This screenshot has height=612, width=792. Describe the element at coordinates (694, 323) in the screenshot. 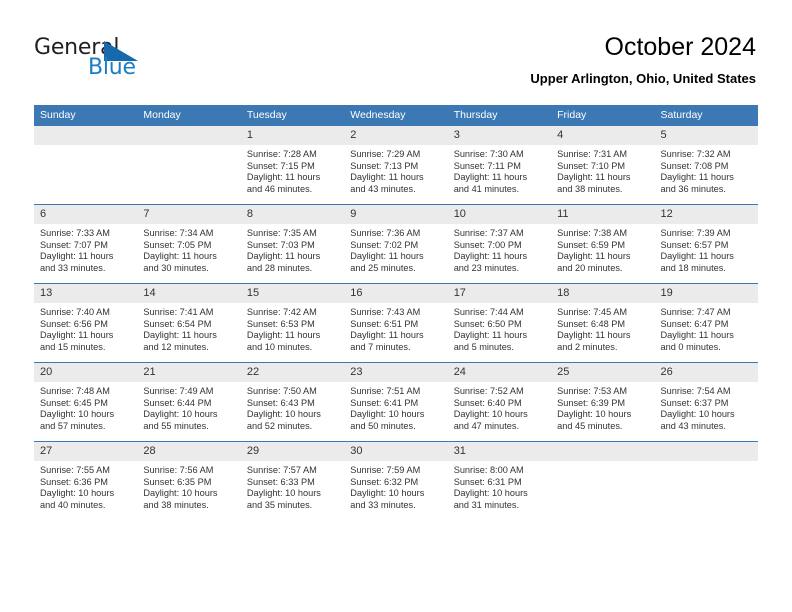

I see `sunset-time: Sunset: 6:47 PM` at that location.